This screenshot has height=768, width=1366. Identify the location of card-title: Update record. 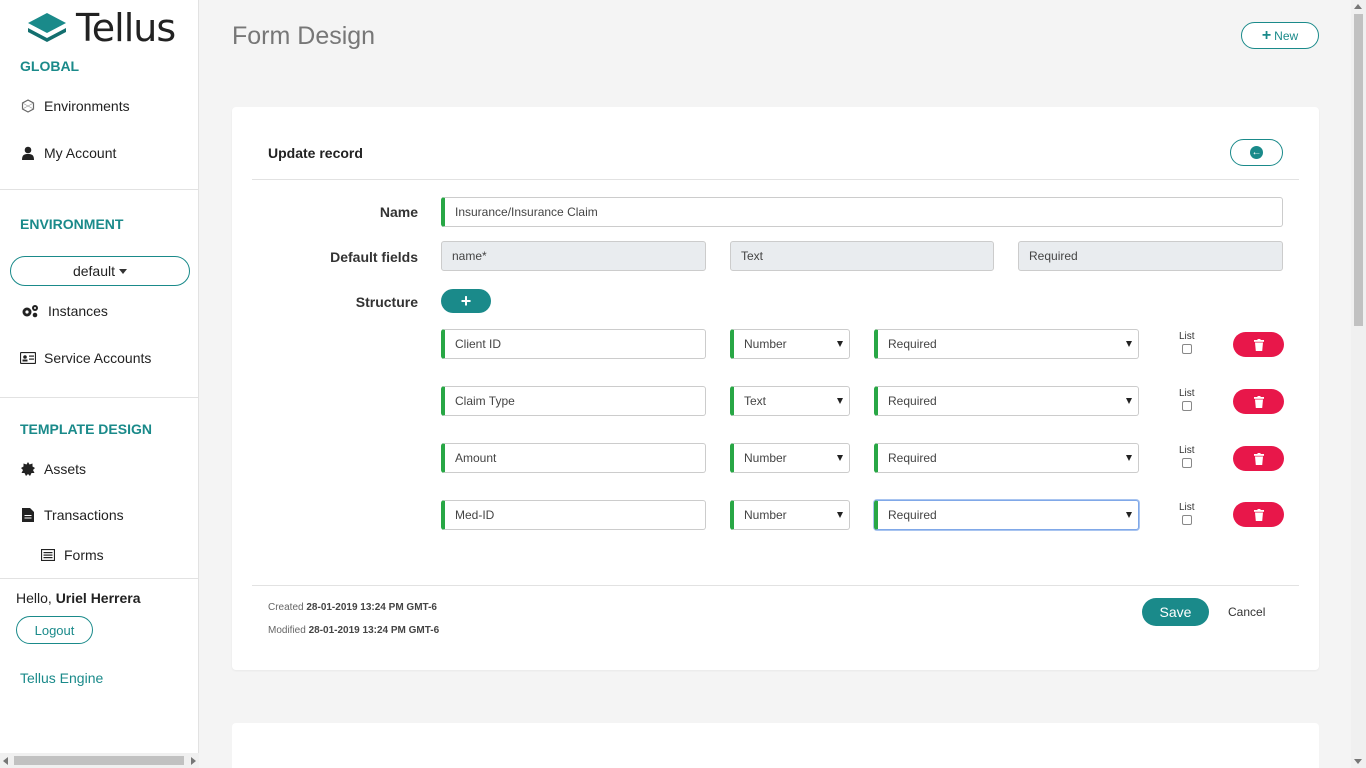
(315, 153).